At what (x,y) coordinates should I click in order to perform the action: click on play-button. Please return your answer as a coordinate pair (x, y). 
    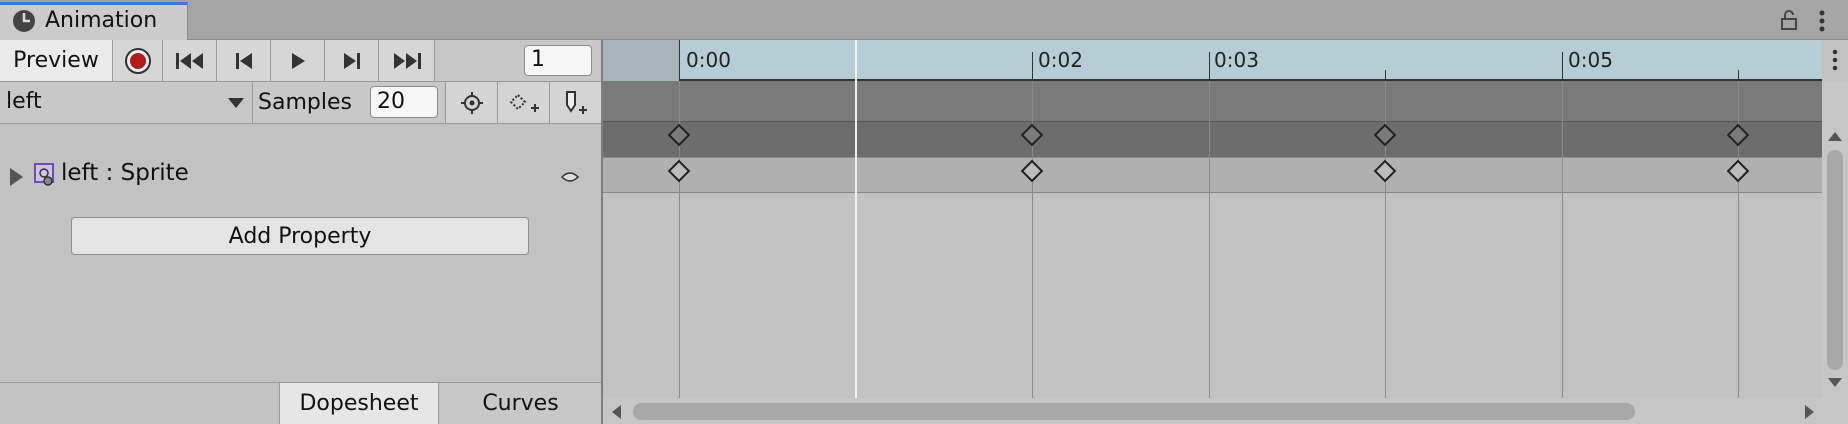
    Looking at the image, I should click on (298, 60).